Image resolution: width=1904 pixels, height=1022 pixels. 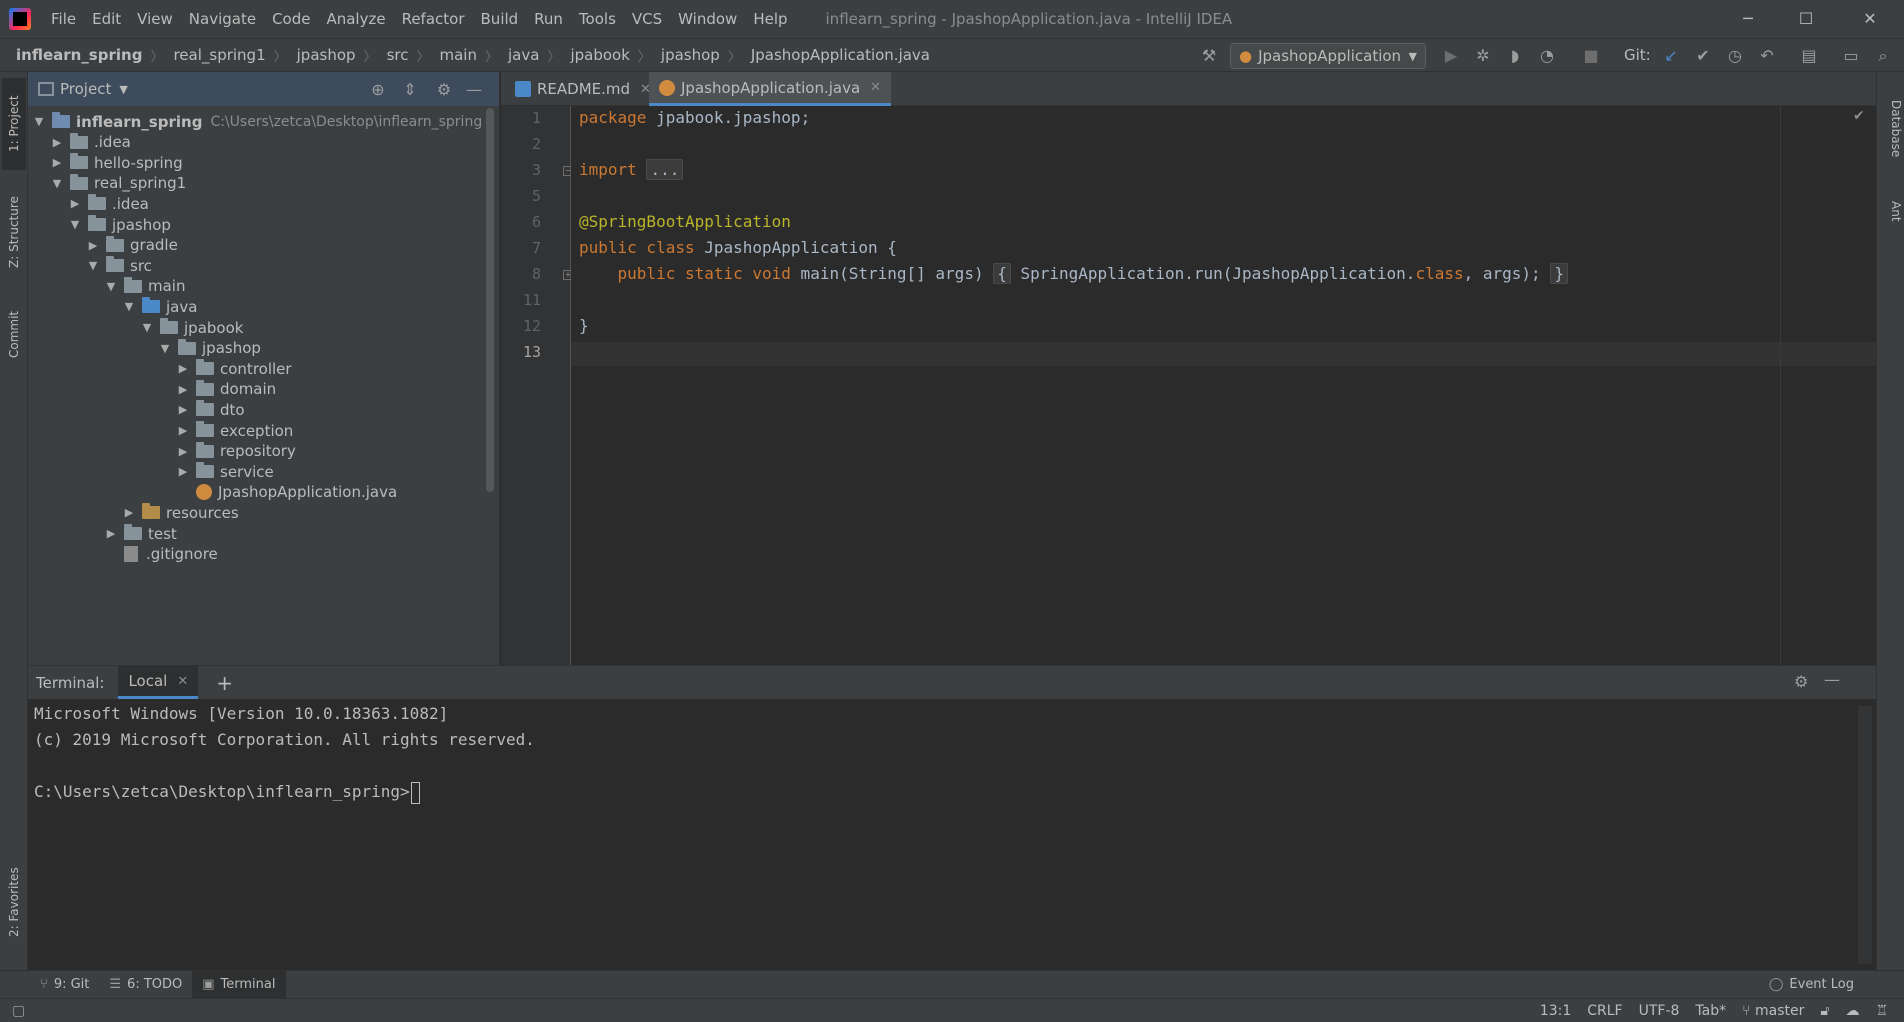 I want to click on toggle-tool-windows-icon: ▢, so click(x=18, y=1011).